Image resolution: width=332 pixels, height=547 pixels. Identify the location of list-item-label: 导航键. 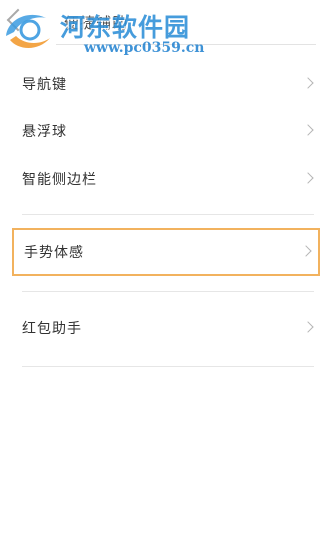
(44, 85).